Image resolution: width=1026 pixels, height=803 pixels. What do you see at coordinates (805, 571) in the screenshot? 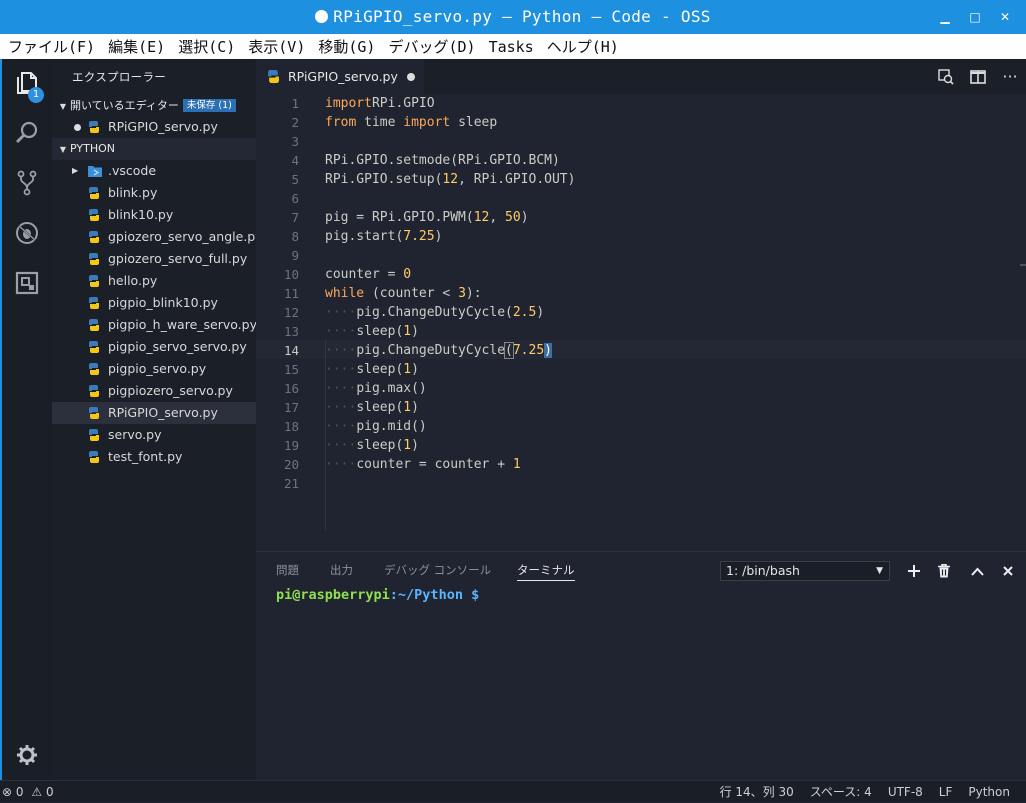
I see `terminal-select: 1: /bin/bash ▼` at bounding box center [805, 571].